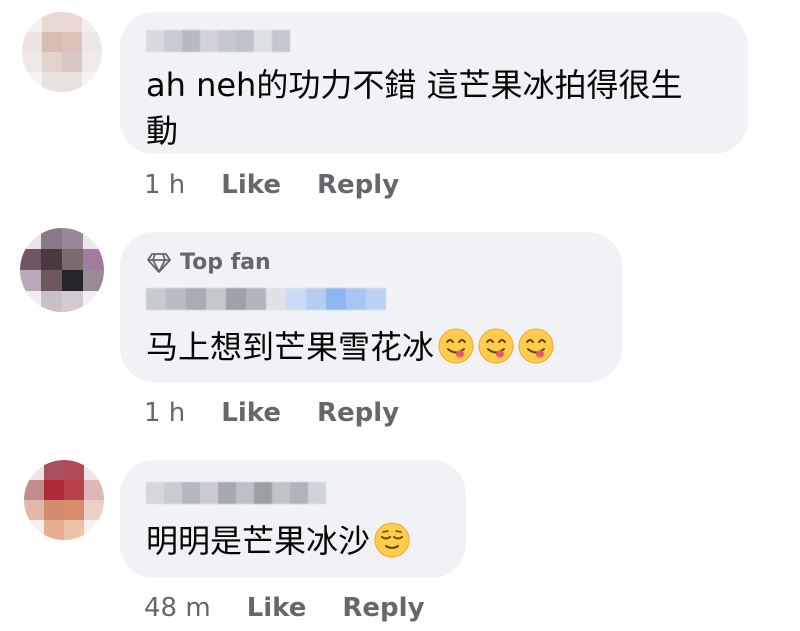 The image size is (800, 631). Describe the element at coordinates (225, 262) in the screenshot. I see `top-fan-label: Top fan` at that location.